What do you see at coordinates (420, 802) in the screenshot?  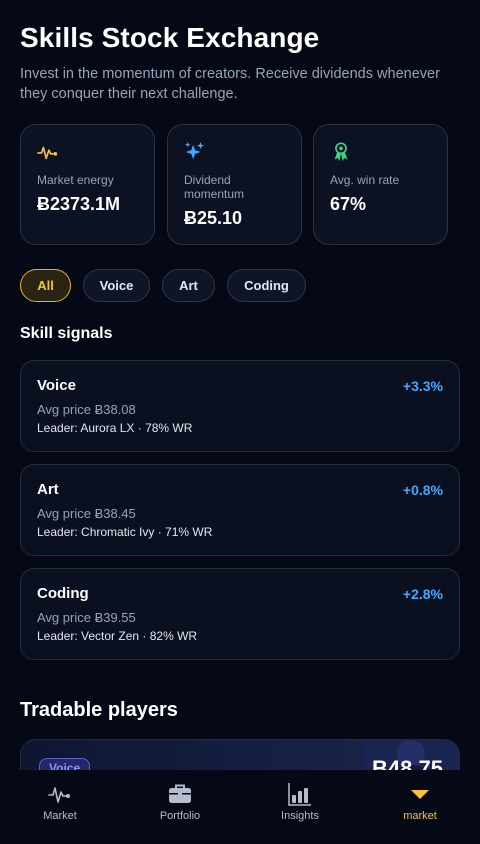 I see `nav-item-market-active: market` at bounding box center [420, 802].